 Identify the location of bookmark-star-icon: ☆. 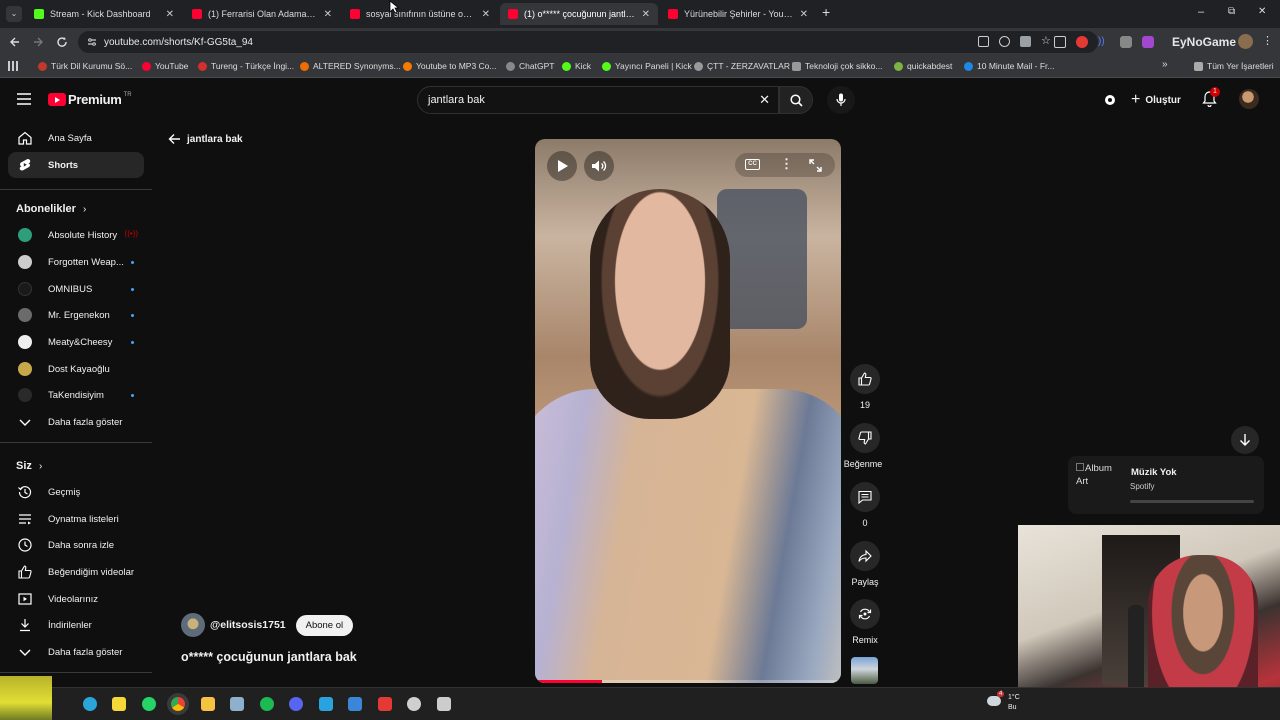
(1046, 41).